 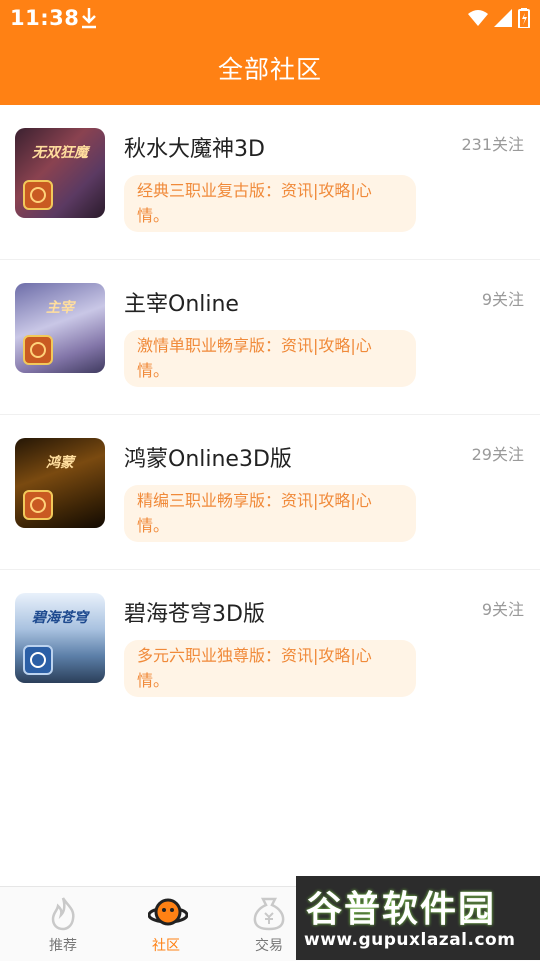 What do you see at coordinates (270, 668) in the screenshot?
I see `community-description: 多元六职业独尊版：资讯|攻略|心情。` at bounding box center [270, 668].